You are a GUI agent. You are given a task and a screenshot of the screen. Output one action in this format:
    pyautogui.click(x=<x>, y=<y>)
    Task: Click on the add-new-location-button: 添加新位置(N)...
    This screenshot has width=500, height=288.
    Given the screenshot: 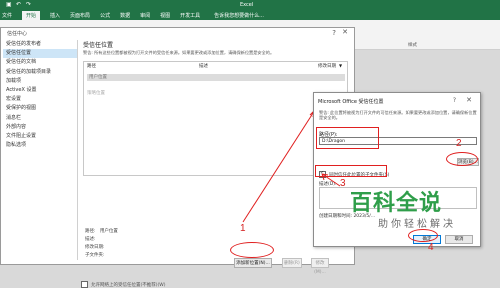 What is the action you would take?
    pyautogui.click(x=253, y=263)
    